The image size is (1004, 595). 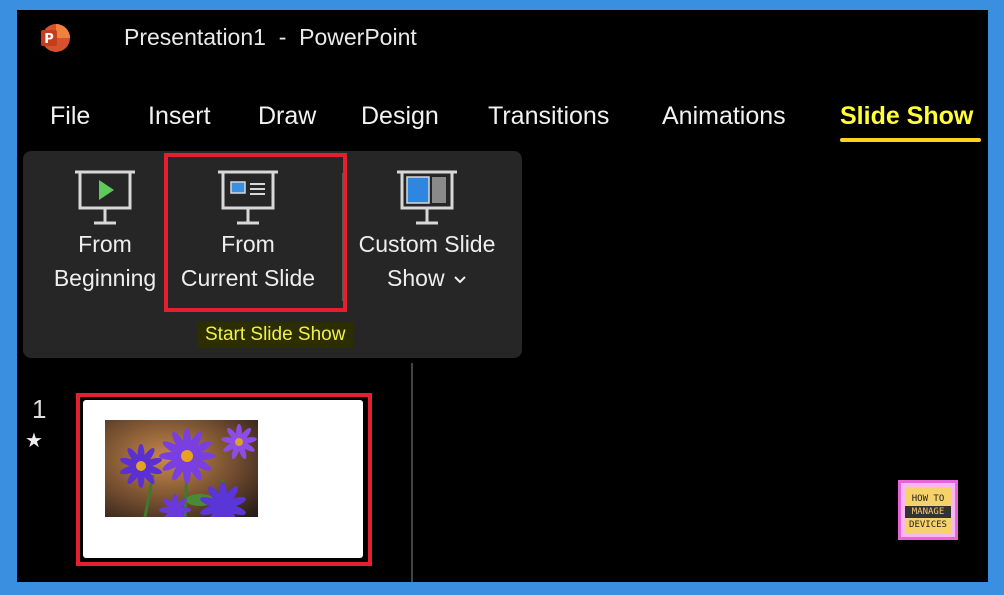 I want to click on slide-transition-star-icon: ★, so click(x=34, y=441).